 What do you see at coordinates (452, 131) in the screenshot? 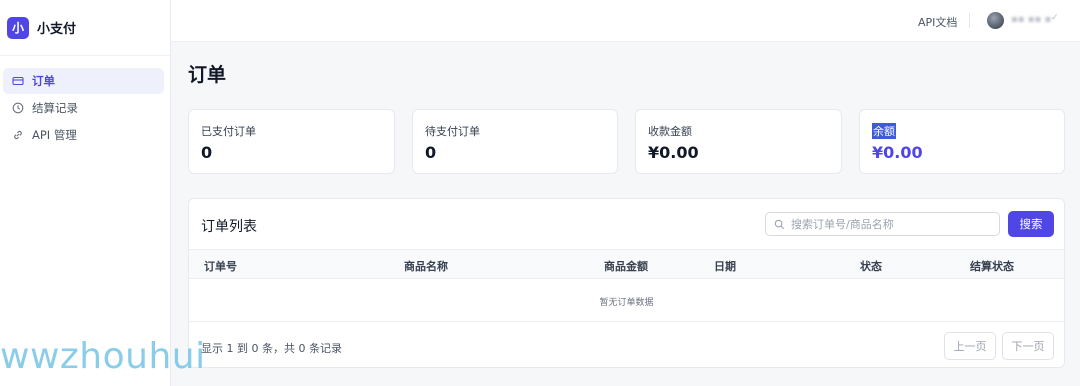
I see `stat-label: 待支付订单` at bounding box center [452, 131].